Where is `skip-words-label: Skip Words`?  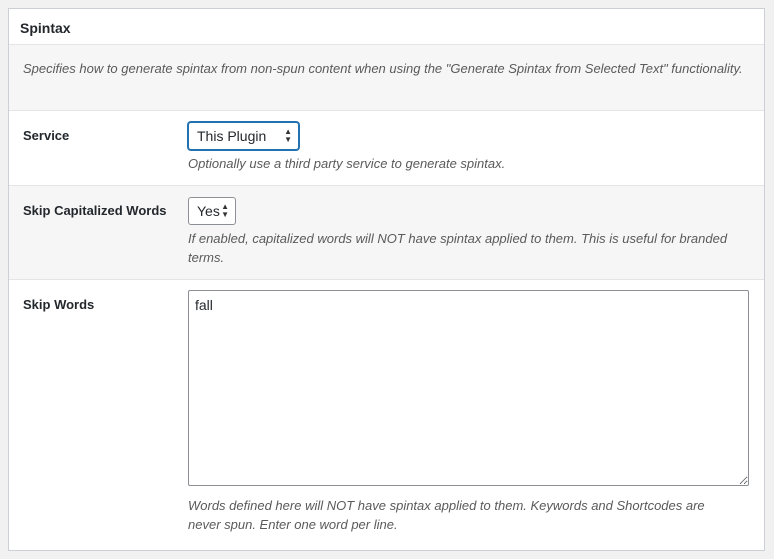
skip-words-label: Skip Words is located at coordinates (59, 304).